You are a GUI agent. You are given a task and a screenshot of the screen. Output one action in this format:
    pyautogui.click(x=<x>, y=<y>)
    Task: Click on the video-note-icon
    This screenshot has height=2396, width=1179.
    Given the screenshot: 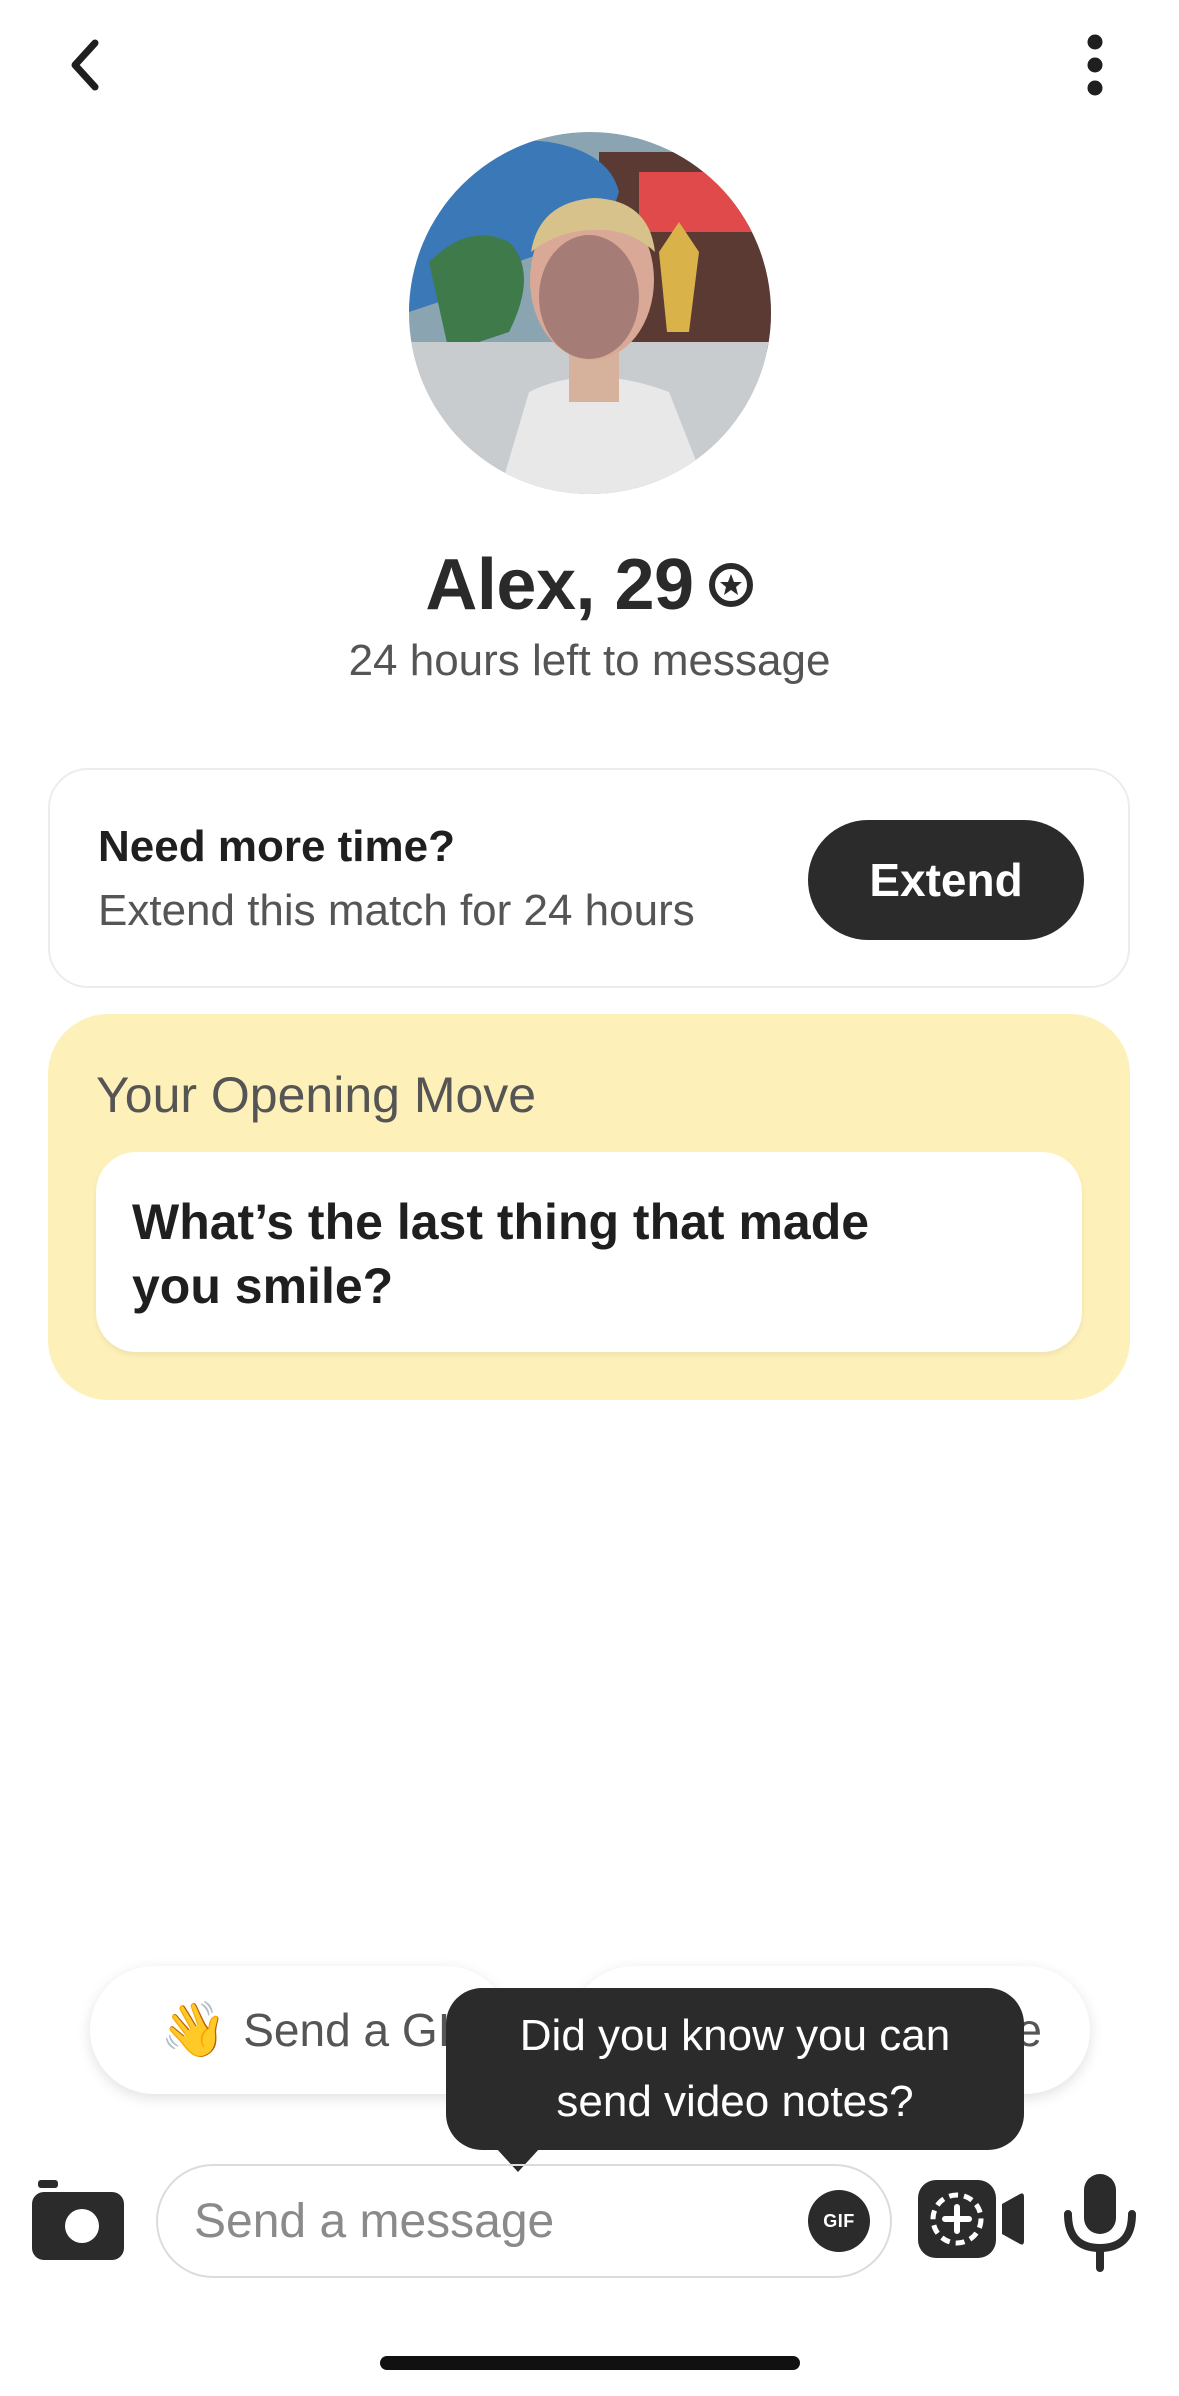 What is the action you would take?
    pyautogui.click(x=971, y=2219)
    